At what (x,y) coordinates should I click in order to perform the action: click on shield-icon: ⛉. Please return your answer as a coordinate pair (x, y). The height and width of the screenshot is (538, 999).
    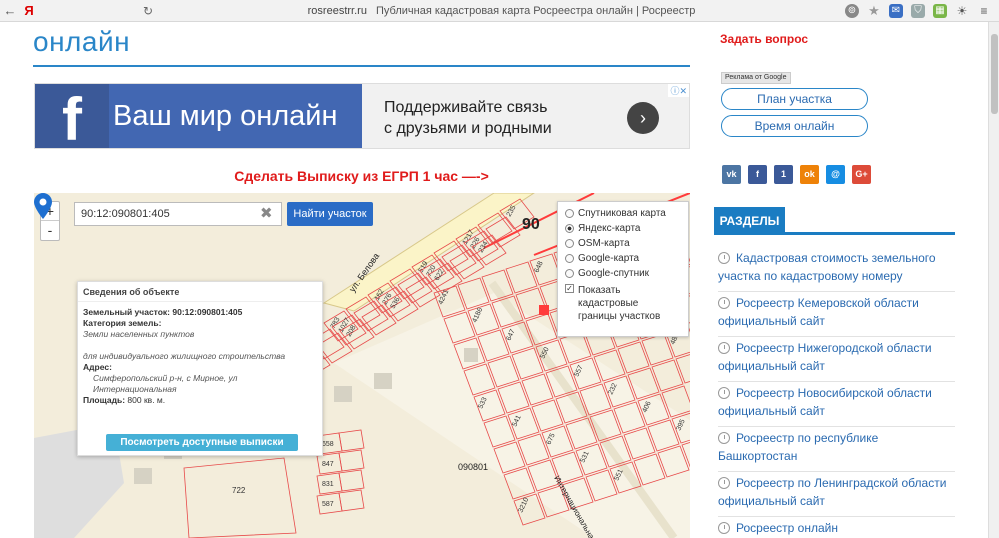
    Looking at the image, I should click on (918, 10).